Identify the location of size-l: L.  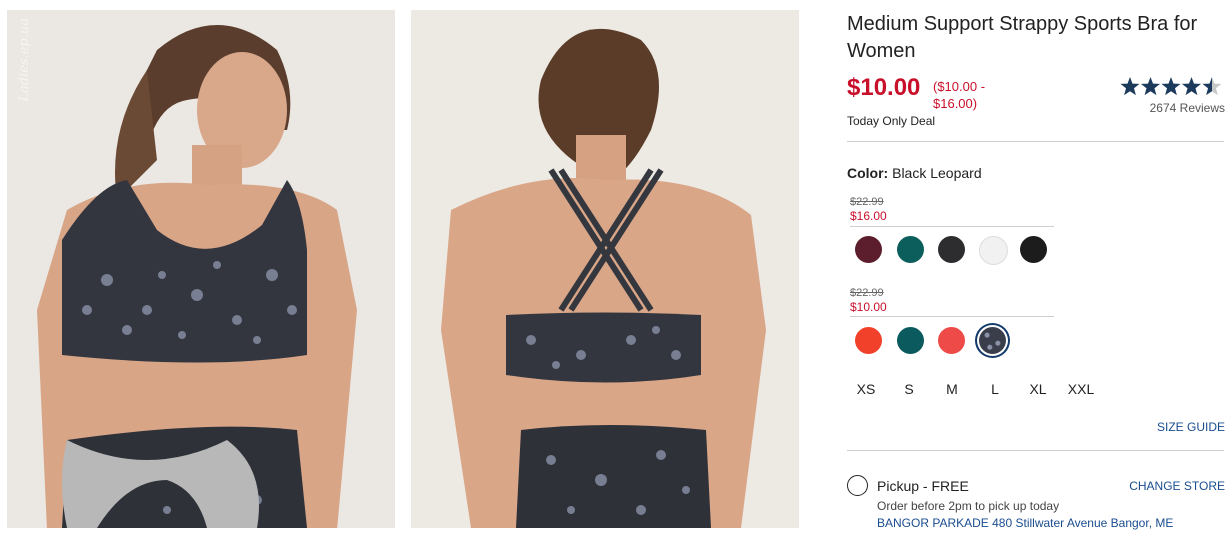
(995, 389).